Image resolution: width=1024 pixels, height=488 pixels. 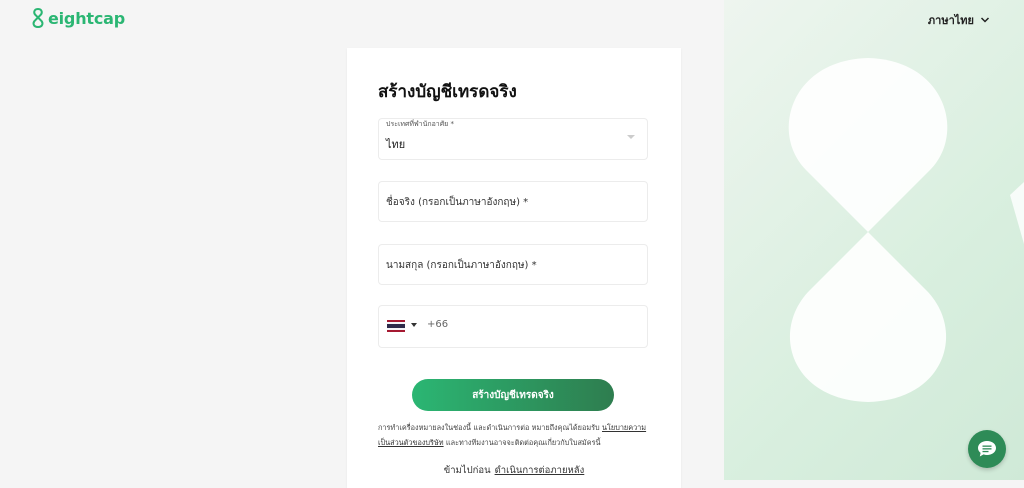 What do you see at coordinates (38, 18) in the screenshot?
I see `logo-8-icon` at bounding box center [38, 18].